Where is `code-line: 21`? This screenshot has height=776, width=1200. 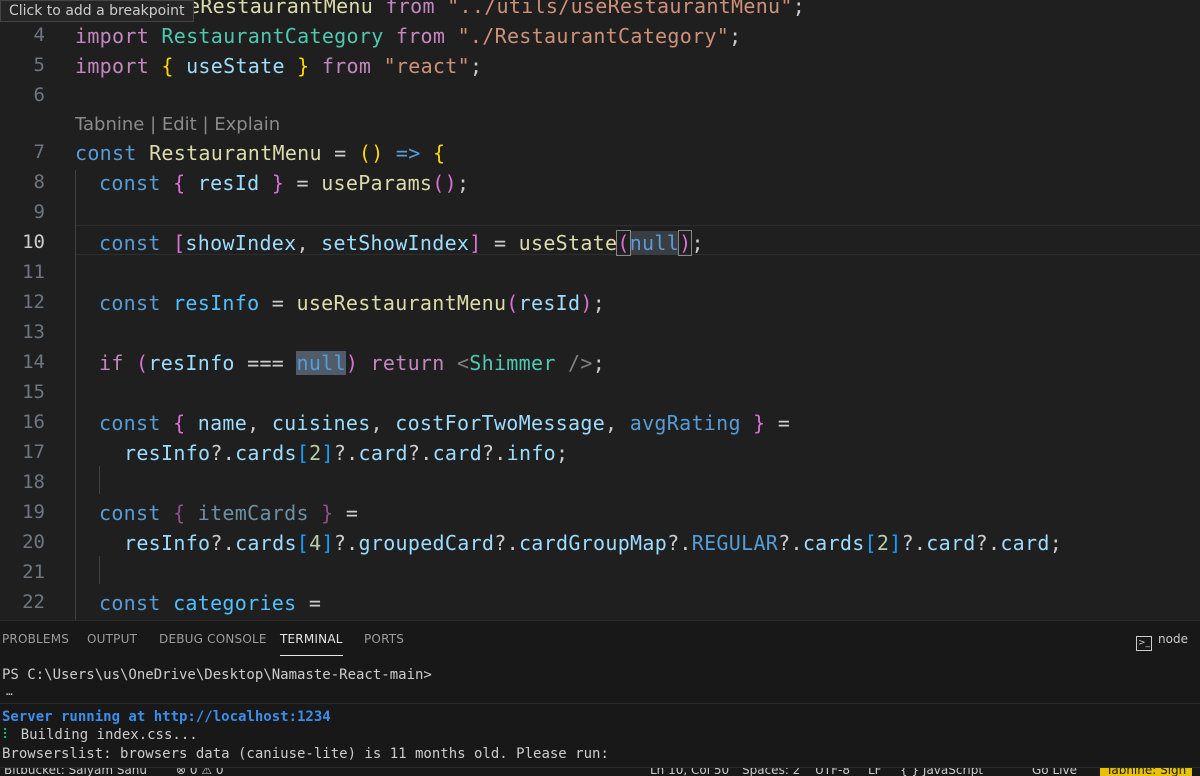 code-line: 21 is located at coordinates (600, 572).